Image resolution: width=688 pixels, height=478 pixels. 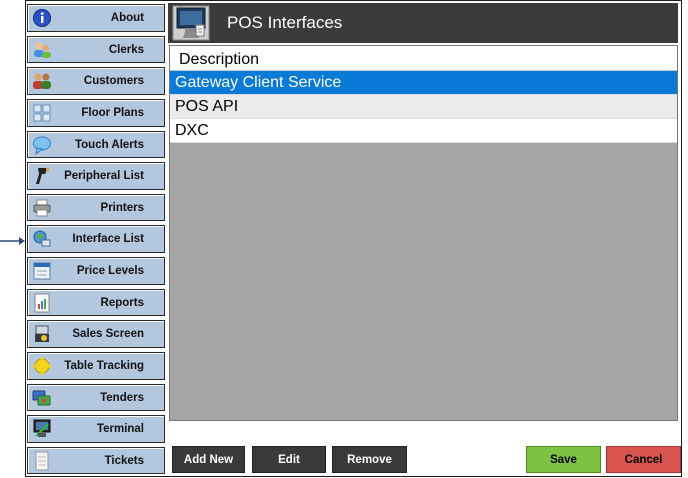 What do you see at coordinates (42, 145) in the screenshot?
I see `speech-bubble-icon` at bounding box center [42, 145].